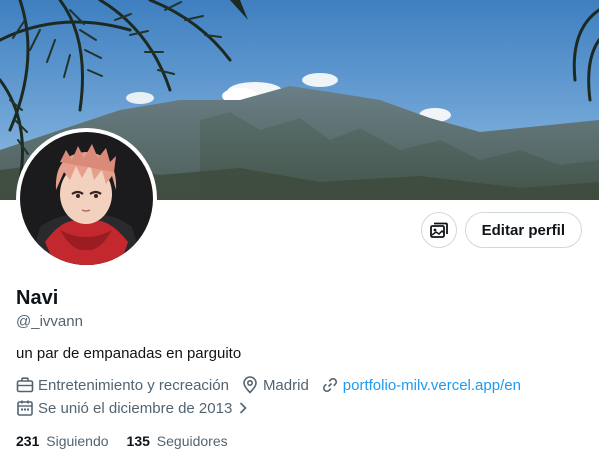 Image resolution: width=599 pixels, height=460 pixels. I want to click on profile-joined: Se unió el diciembre de 2013, so click(135, 408).